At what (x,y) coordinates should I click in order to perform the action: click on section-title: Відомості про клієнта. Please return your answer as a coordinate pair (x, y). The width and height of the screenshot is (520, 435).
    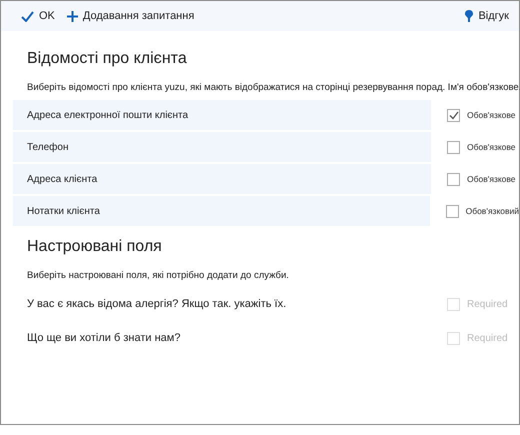
    Looking at the image, I should click on (107, 59).